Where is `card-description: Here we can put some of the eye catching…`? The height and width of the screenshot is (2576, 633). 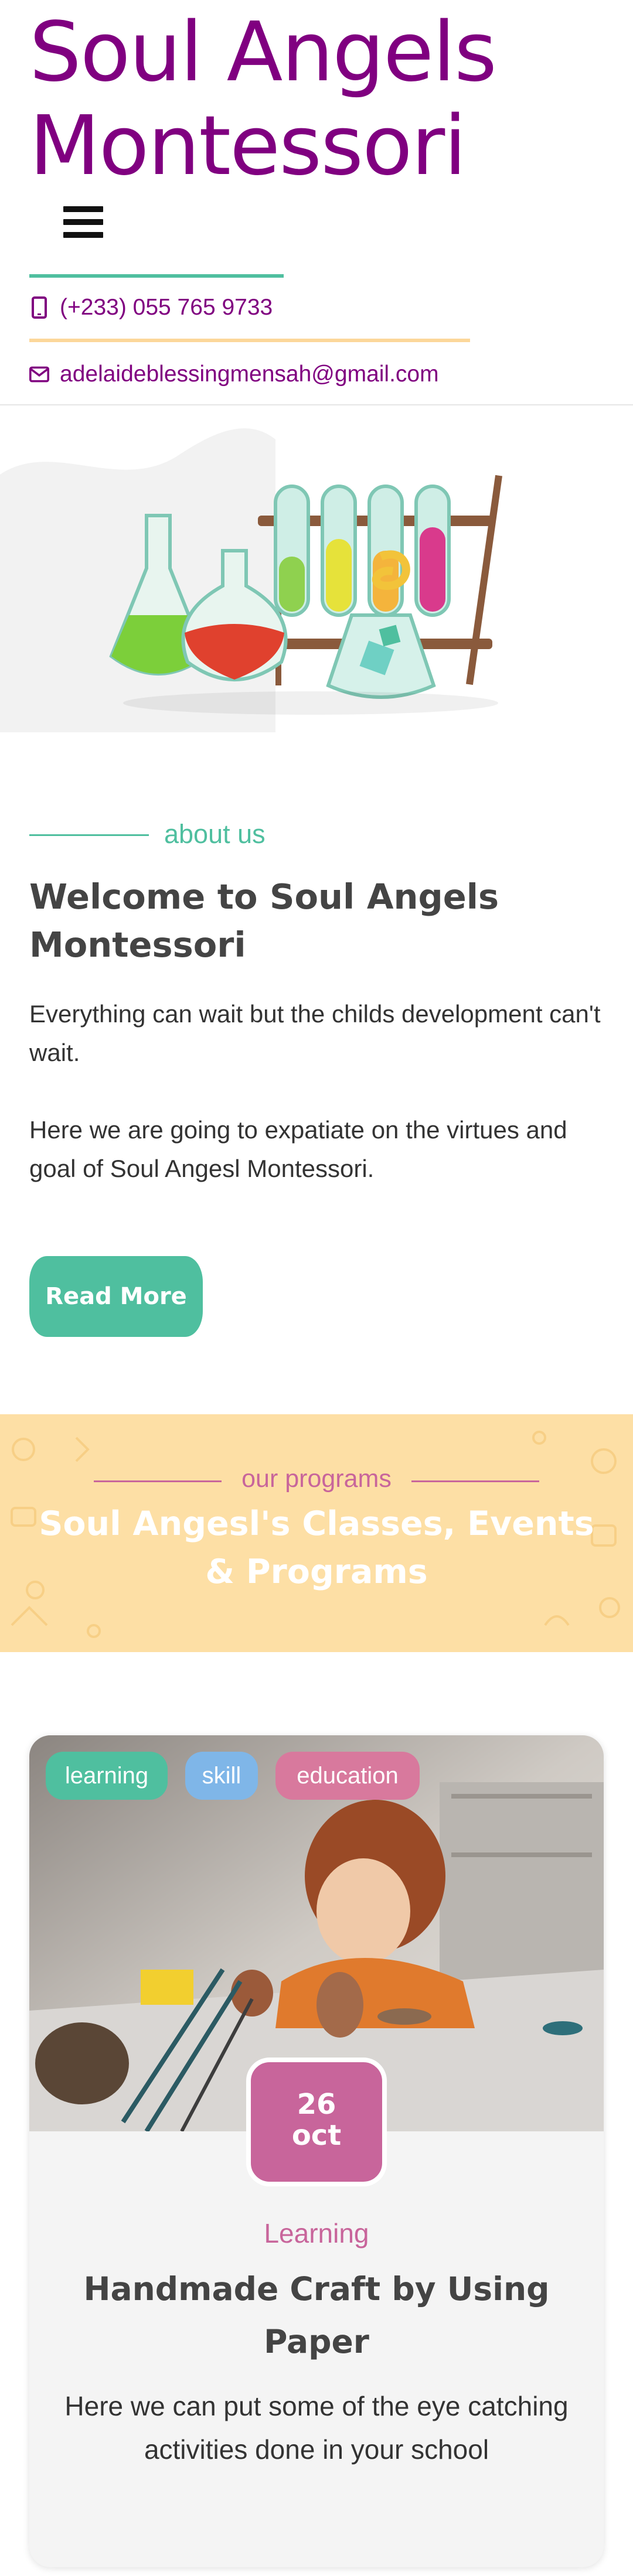
card-description: Here we can put some of the eye catching… is located at coordinates (316, 2428).